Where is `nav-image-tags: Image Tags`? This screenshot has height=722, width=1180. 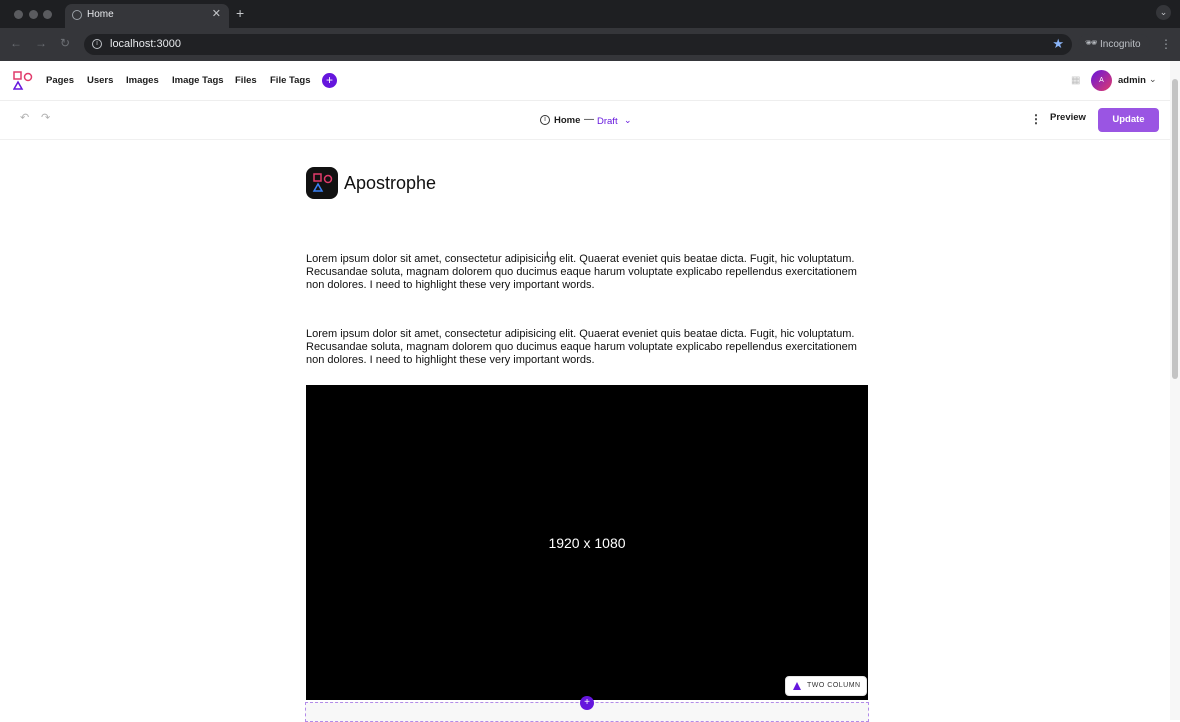 nav-image-tags: Image Tags is located at coordinates (198, 80).